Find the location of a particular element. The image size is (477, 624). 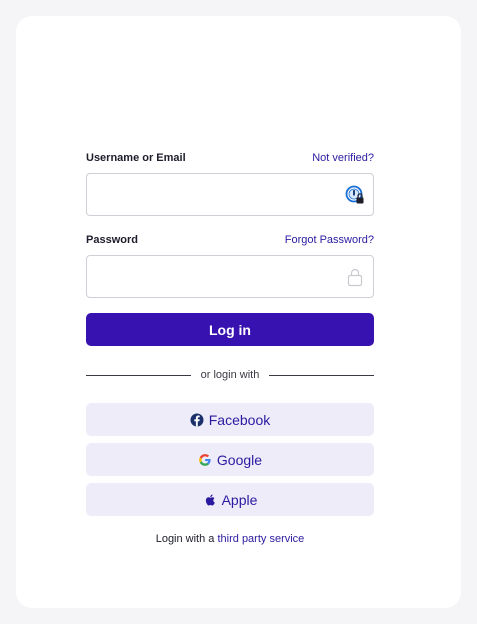

divider-line-right is located at coordinates (322, 375).